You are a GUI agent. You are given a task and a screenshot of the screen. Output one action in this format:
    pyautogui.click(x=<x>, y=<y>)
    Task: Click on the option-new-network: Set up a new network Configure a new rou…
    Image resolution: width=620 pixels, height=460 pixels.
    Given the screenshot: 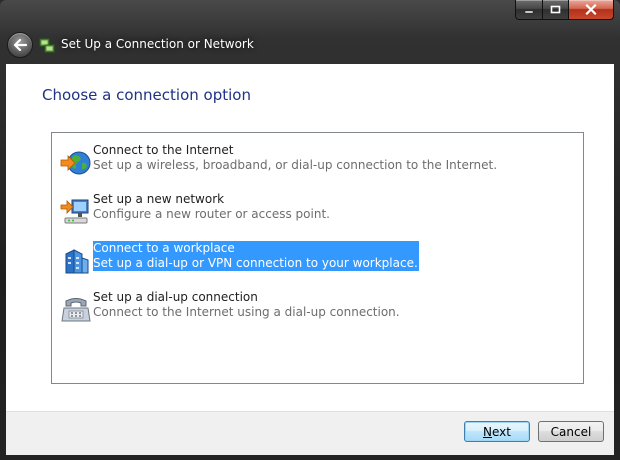 What is the action you would take?
    pyautogui.click(x=296, y=212)
    